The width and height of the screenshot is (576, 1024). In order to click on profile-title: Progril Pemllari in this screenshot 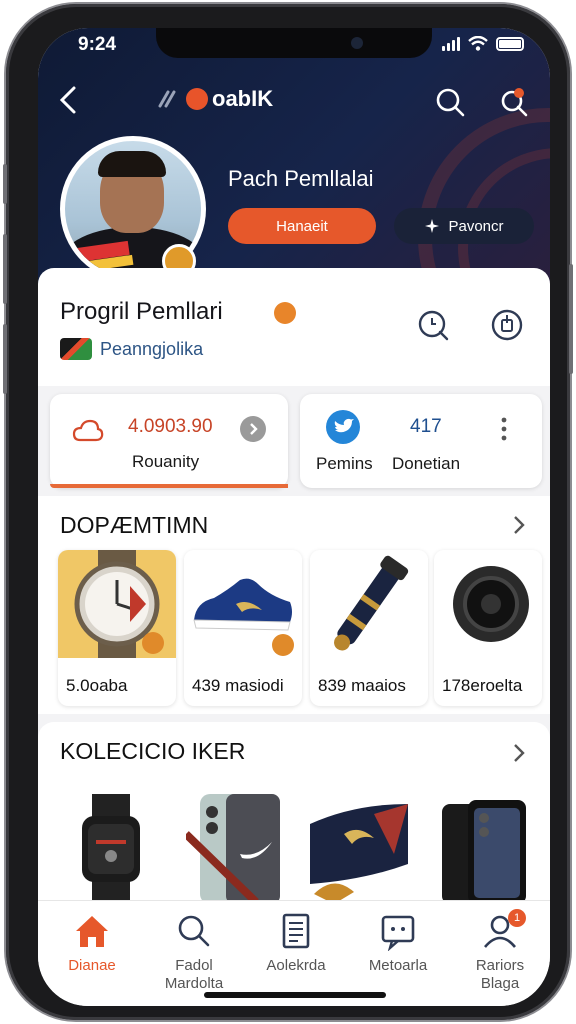, I will do `click(141, 311)`.